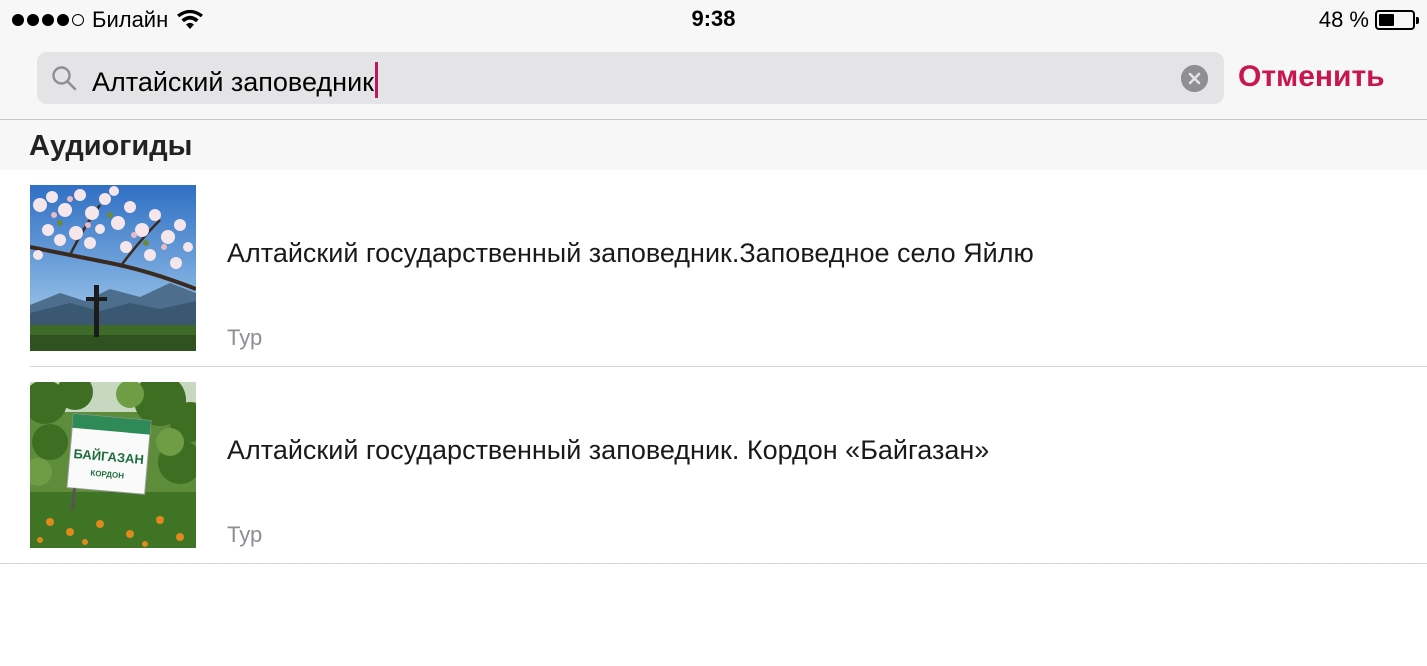  Describe the element at coordinates (1397, 20) in the screenshot. I see `battery-icon` at that location.